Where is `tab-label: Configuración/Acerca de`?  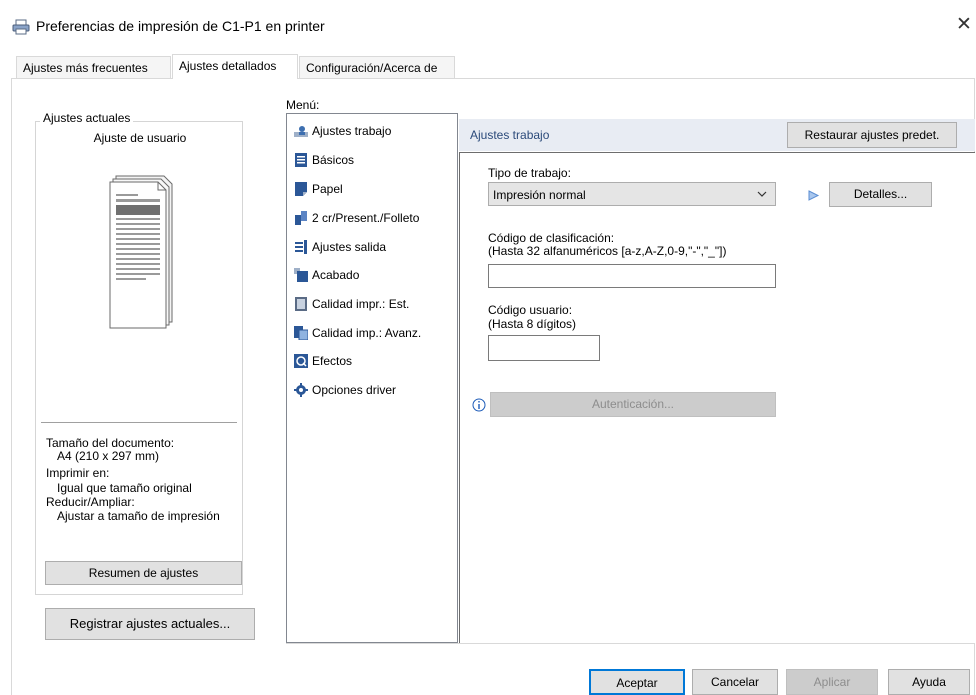 tab-label: Configuración/Acerca de is located at coordinates (372, 68).